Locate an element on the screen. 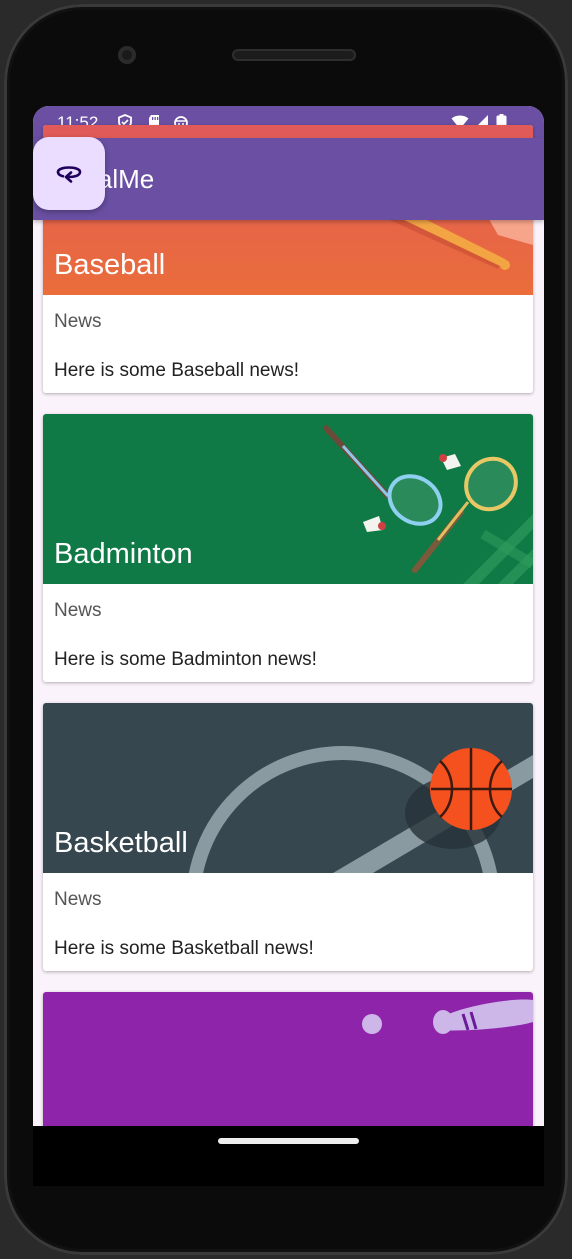  navigation-bar is located at coordinates (288, 1156).